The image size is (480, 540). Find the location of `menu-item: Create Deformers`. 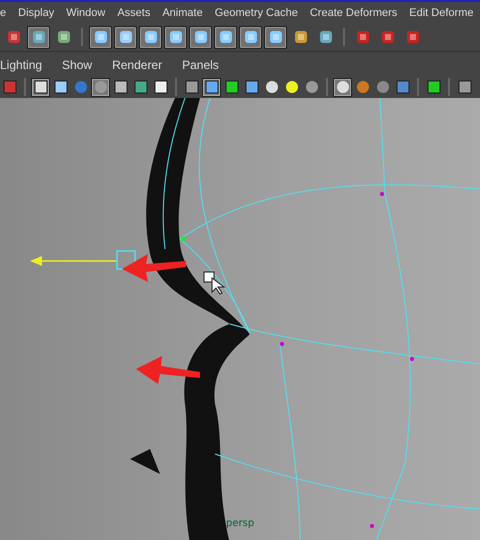

menu-item: Create Deformers is located at coordinates (354, 12).